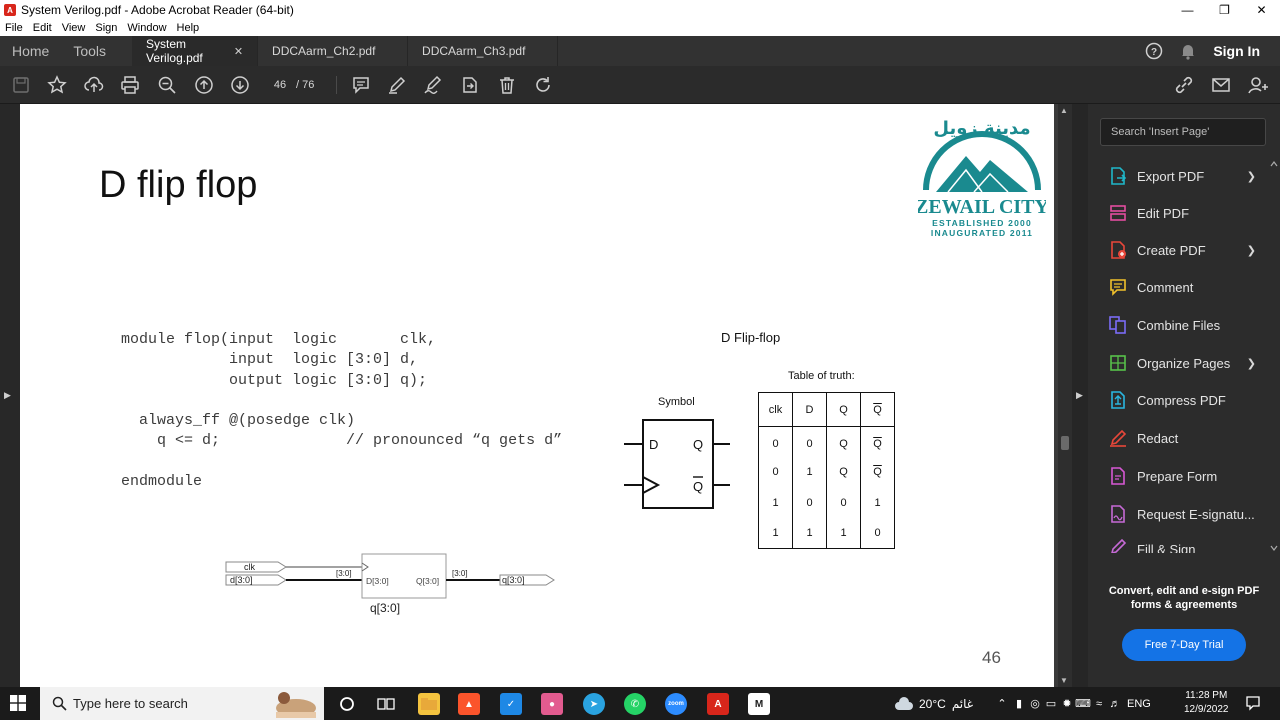  I want to click on document-scrollbar: ▲ ▼, so click(1065, 395).